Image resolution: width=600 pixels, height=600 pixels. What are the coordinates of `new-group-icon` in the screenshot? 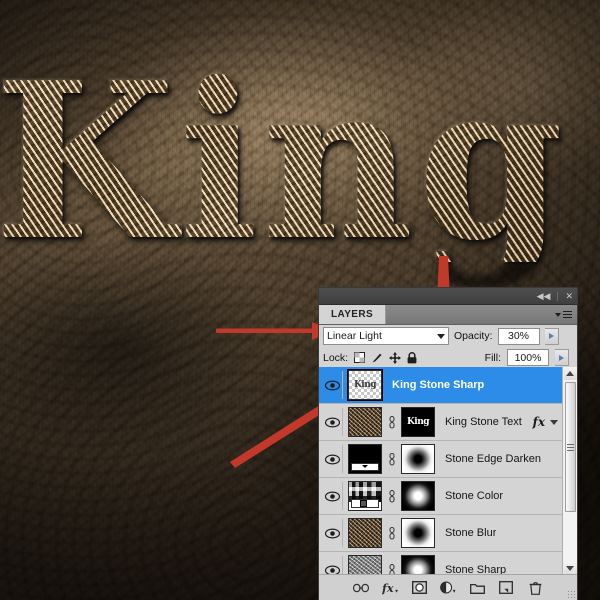 It's located at (477, 588).